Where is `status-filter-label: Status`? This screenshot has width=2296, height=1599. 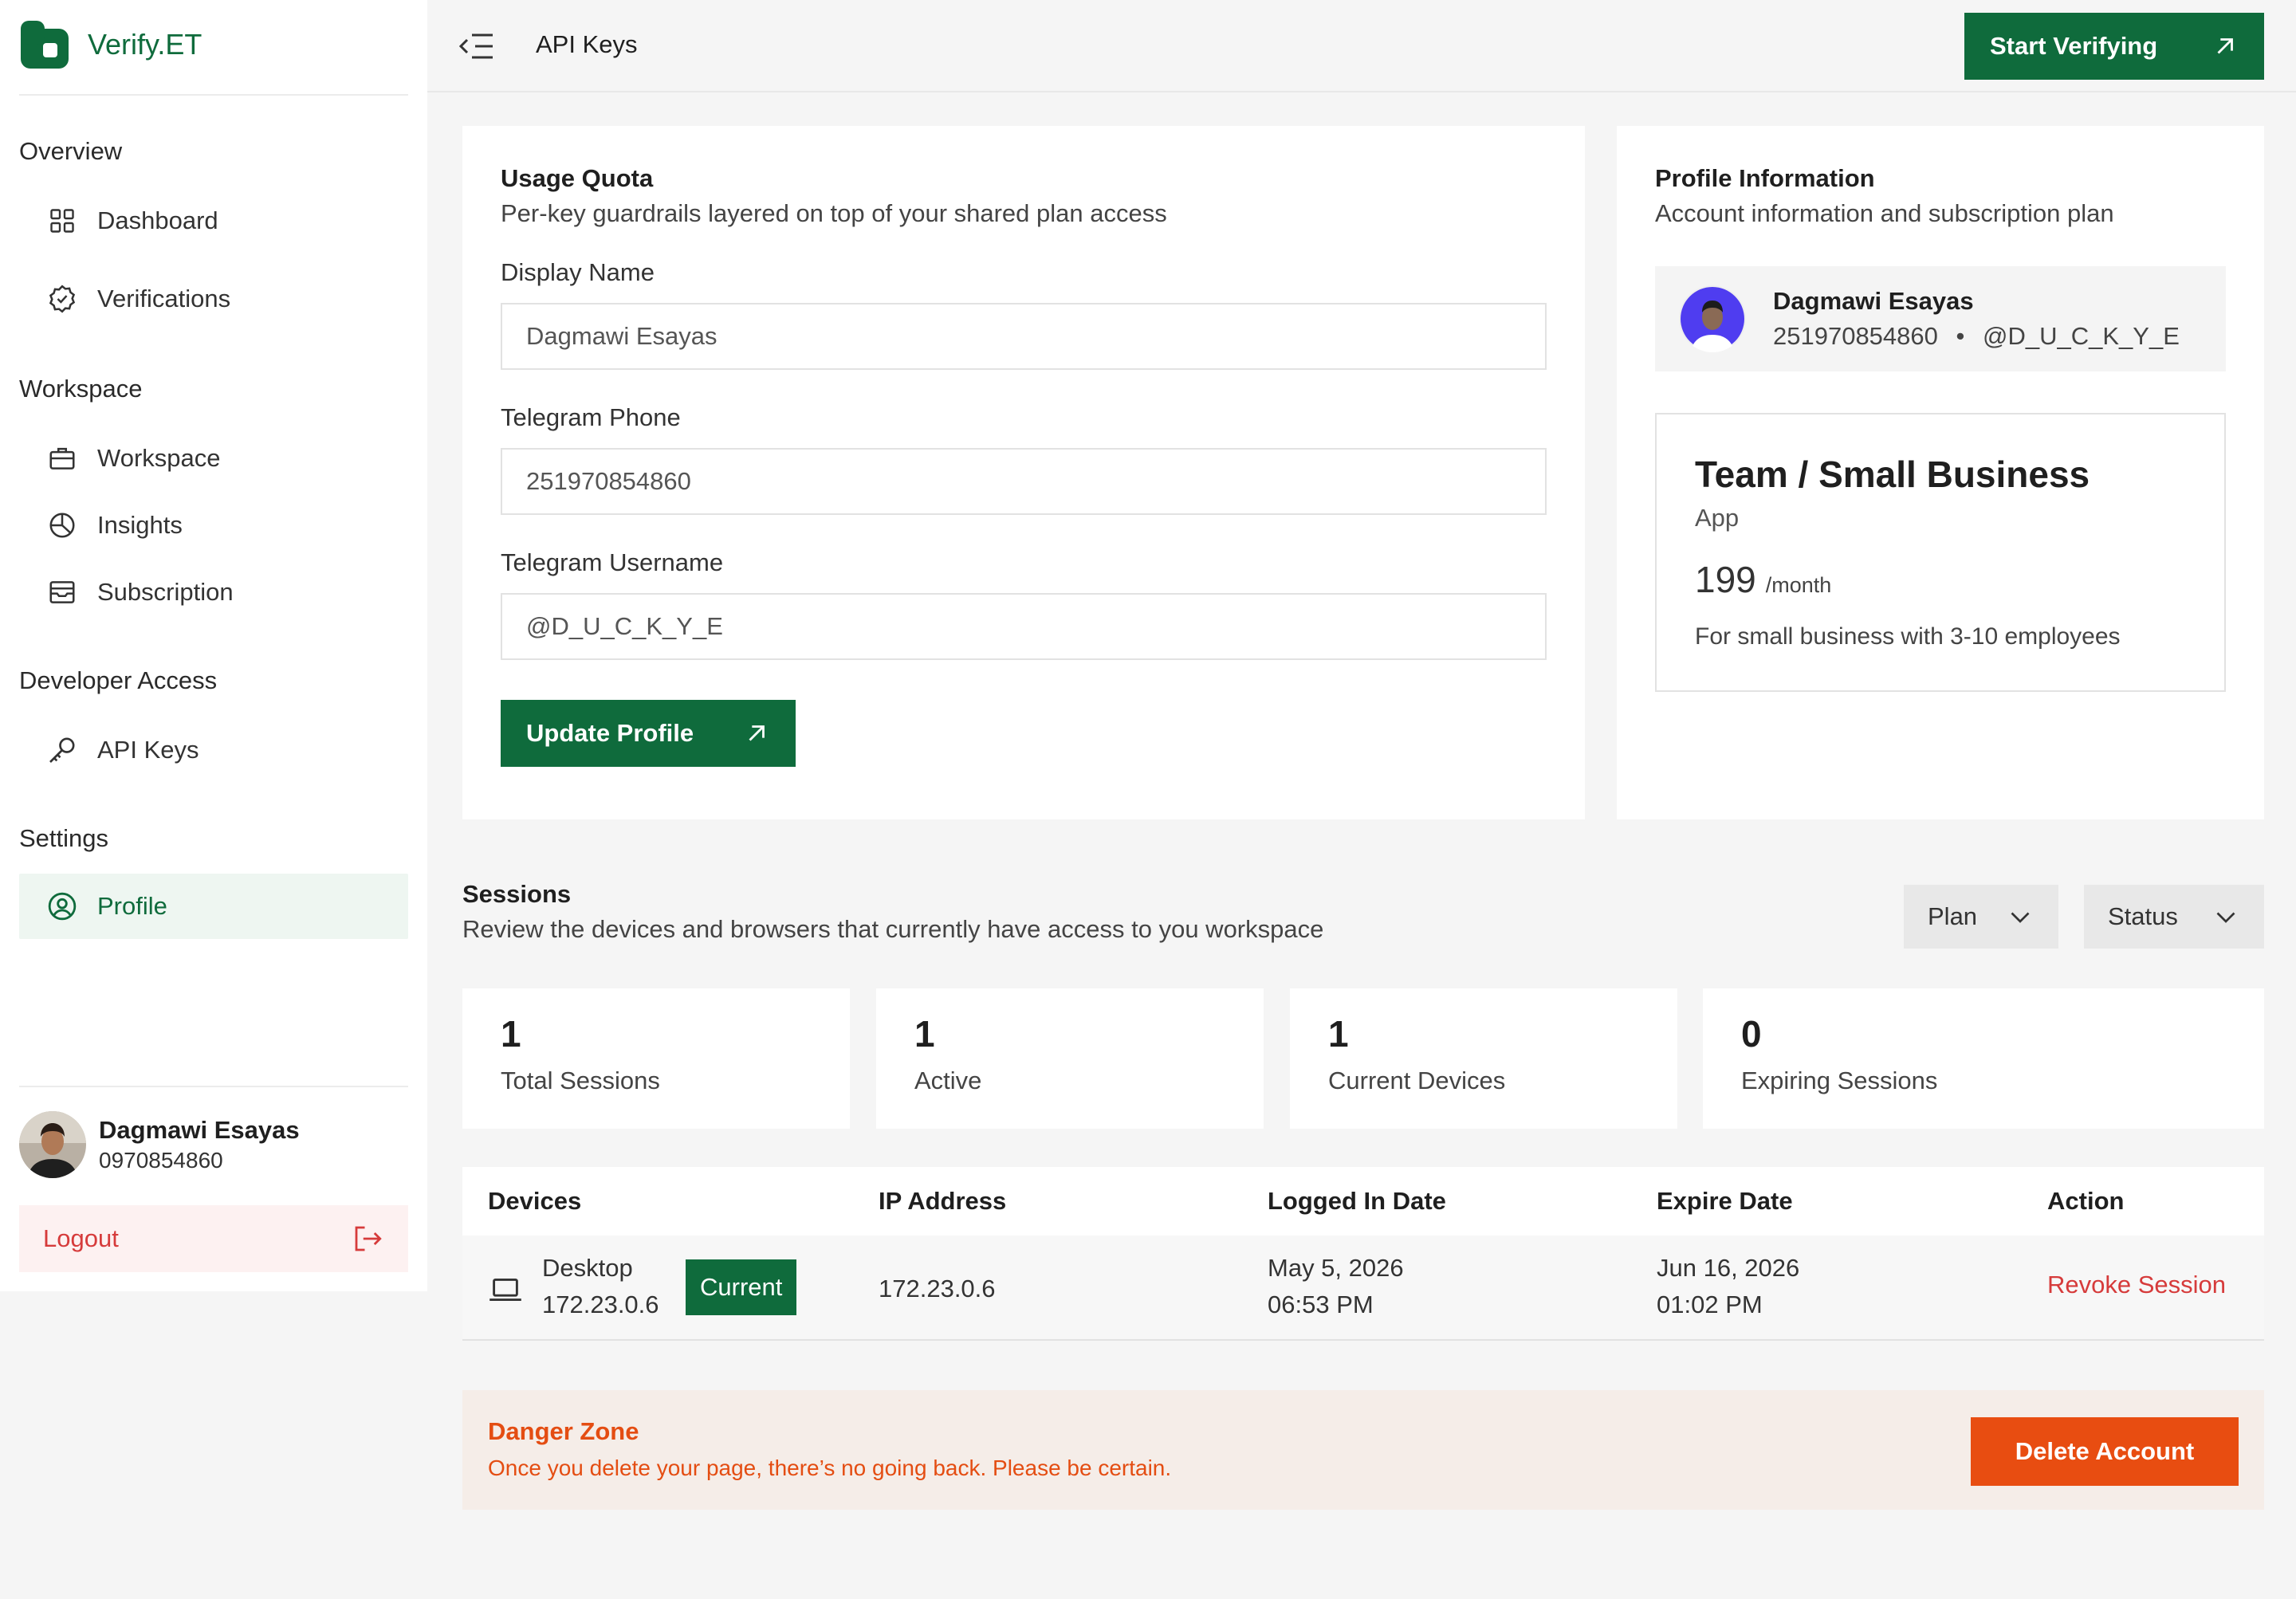
status-filter-label: Status is located at coordinates (2143, 916).